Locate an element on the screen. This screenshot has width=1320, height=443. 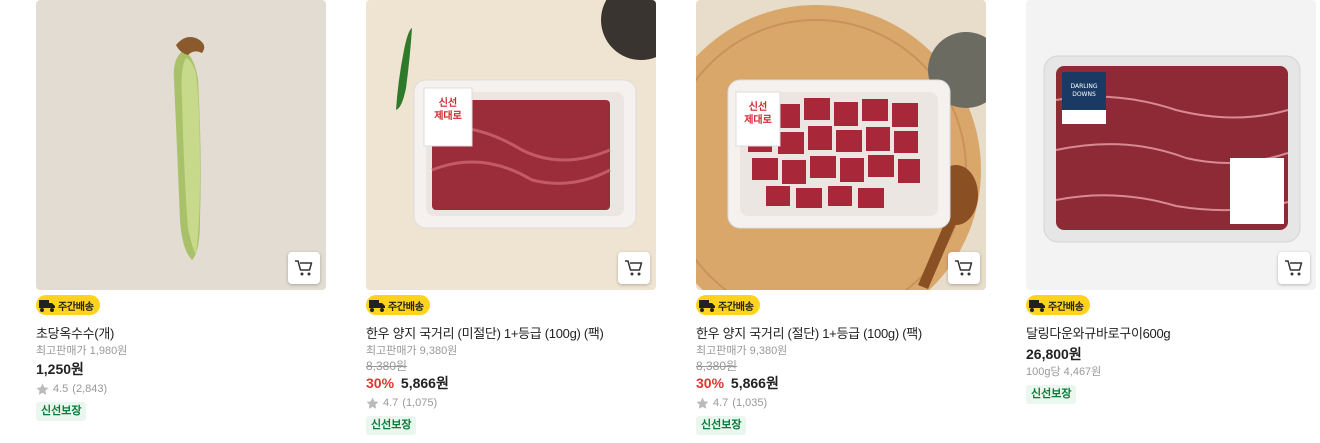
product-name: 달링다운와규바로구이600g is located at coordinates (1171, 333).